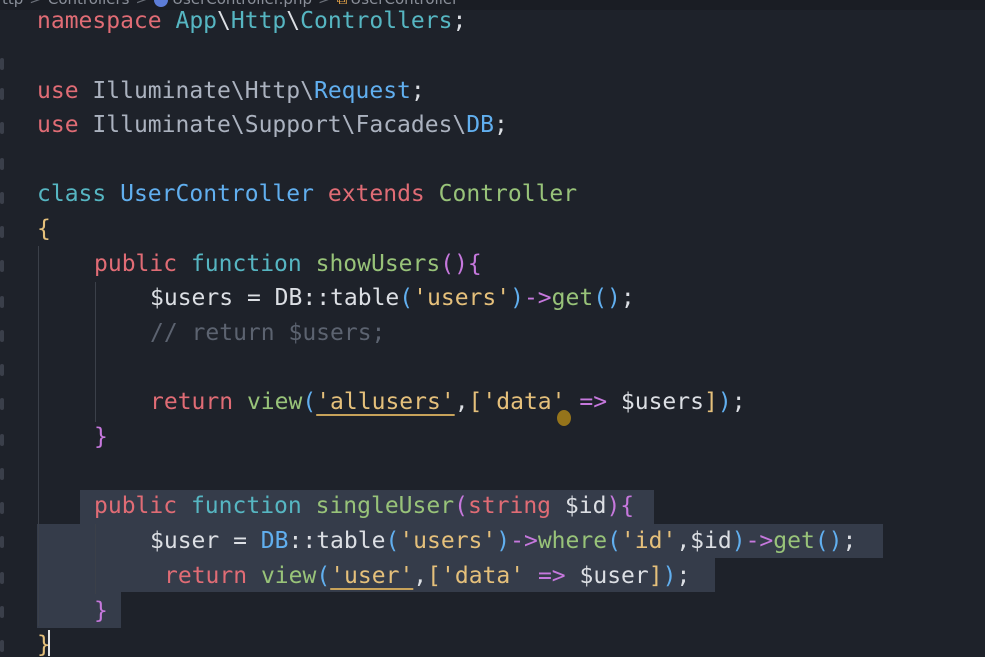  What do you see at coordinates (44, 229) in the screenshot?
I see `code-line: {` at bounding box center [44, 229].